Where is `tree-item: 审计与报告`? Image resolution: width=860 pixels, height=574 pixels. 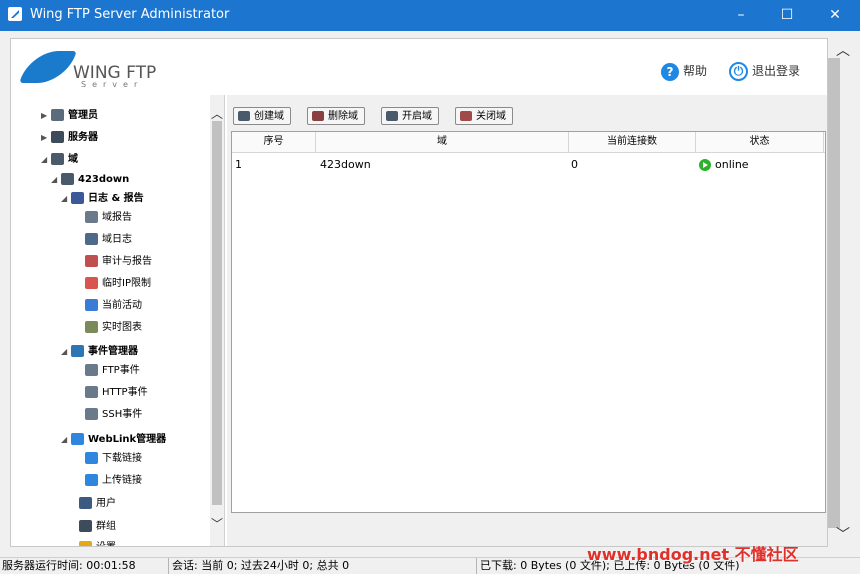 tree-item: 审计与报告 is located at coordinates (113, 262).